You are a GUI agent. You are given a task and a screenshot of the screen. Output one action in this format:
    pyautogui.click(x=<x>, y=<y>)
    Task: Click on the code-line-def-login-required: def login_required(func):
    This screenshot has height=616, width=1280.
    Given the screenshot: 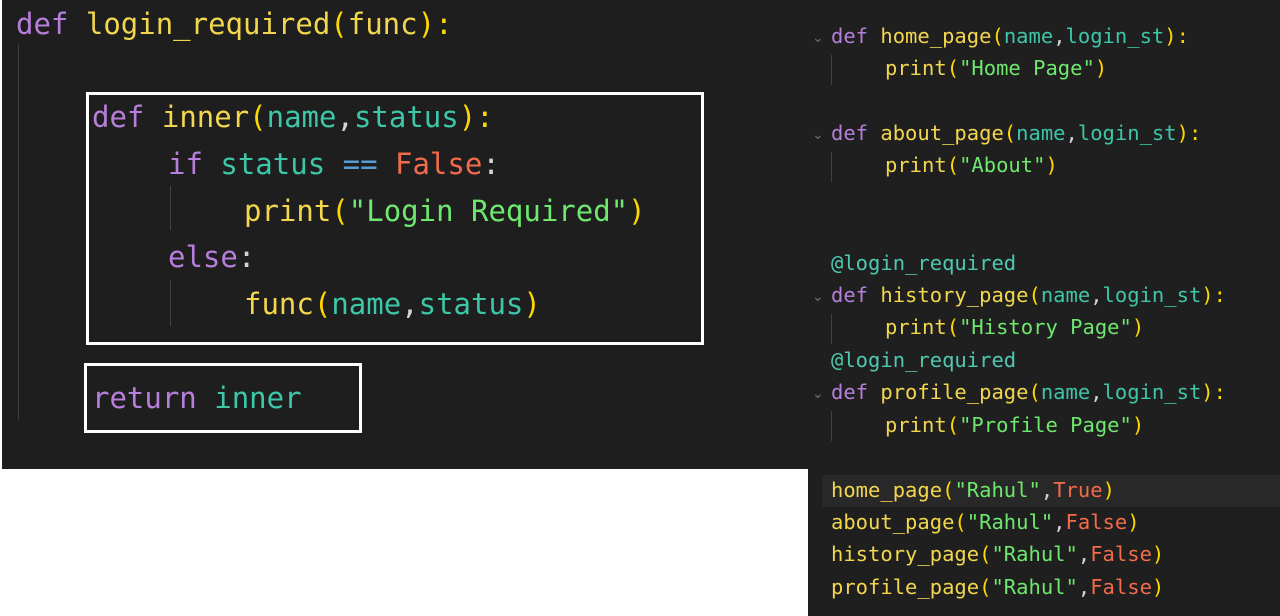 What is the action you would take?
    pyautogui.click(x=234, y=24)
    